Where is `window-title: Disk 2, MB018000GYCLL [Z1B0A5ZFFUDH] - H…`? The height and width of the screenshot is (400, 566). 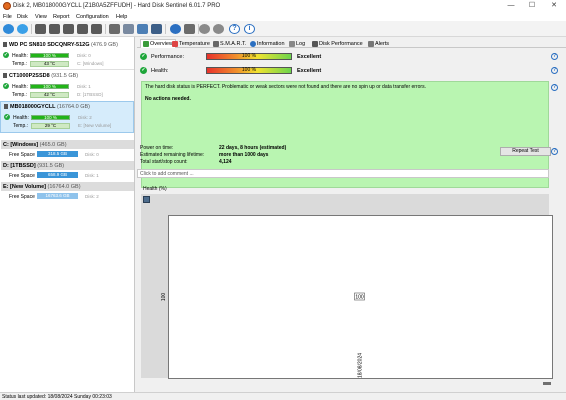 window-title: Disk 2, MB018000GYCLL [Z1B0A5ZFFUDH] - H… is located at coordinates (117, 6).